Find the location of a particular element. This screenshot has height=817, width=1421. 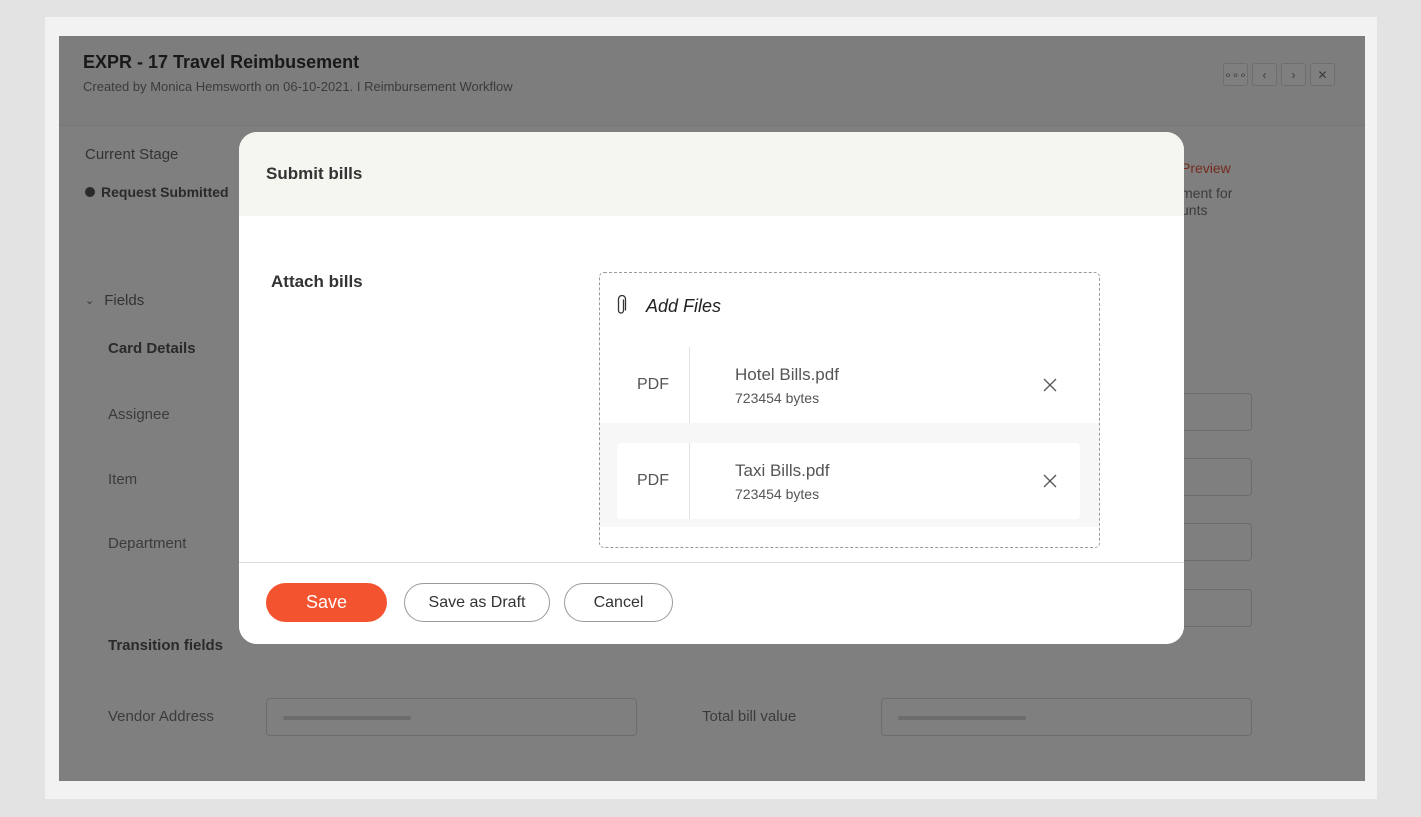

dialog-header: Submit bills is located at coordinates (711, 174).